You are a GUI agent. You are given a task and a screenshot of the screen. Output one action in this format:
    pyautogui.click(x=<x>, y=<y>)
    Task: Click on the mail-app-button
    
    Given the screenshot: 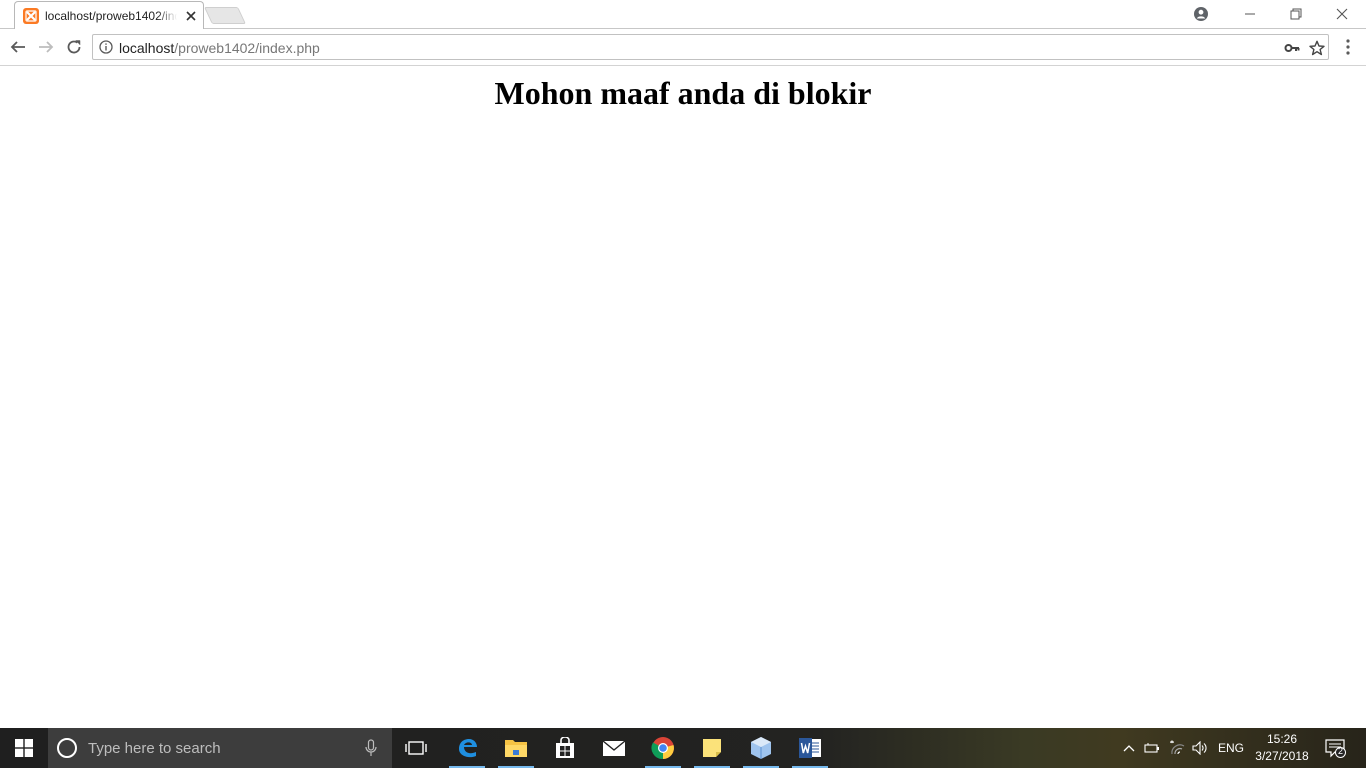 What is the action you would take?
    pyautogui.click(x=614, y=748)
    